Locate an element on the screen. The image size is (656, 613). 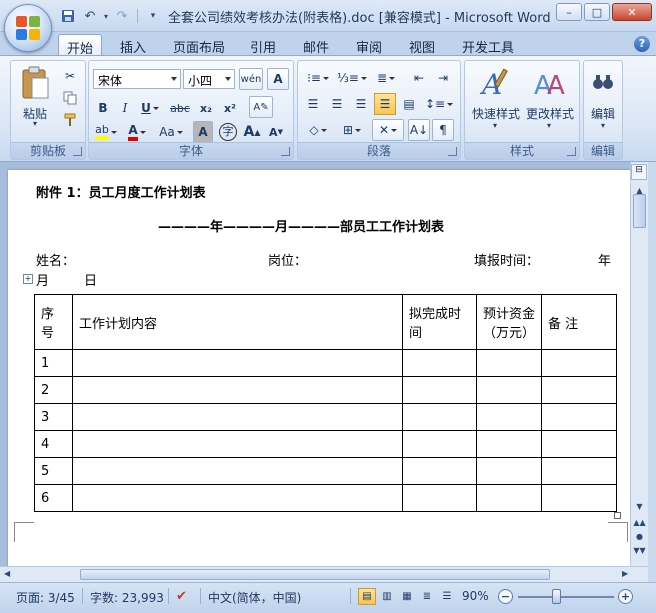
help-icon: ? is located at coordinates (642, 44).